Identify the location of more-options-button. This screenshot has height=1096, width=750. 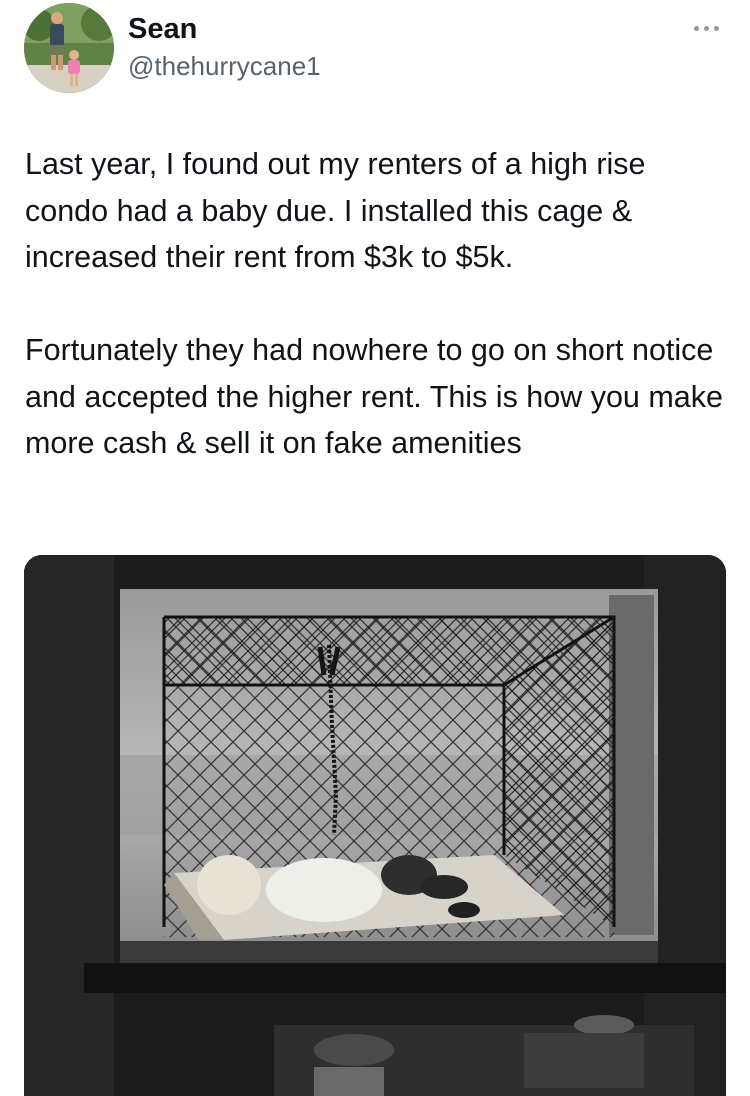
(706, 28).